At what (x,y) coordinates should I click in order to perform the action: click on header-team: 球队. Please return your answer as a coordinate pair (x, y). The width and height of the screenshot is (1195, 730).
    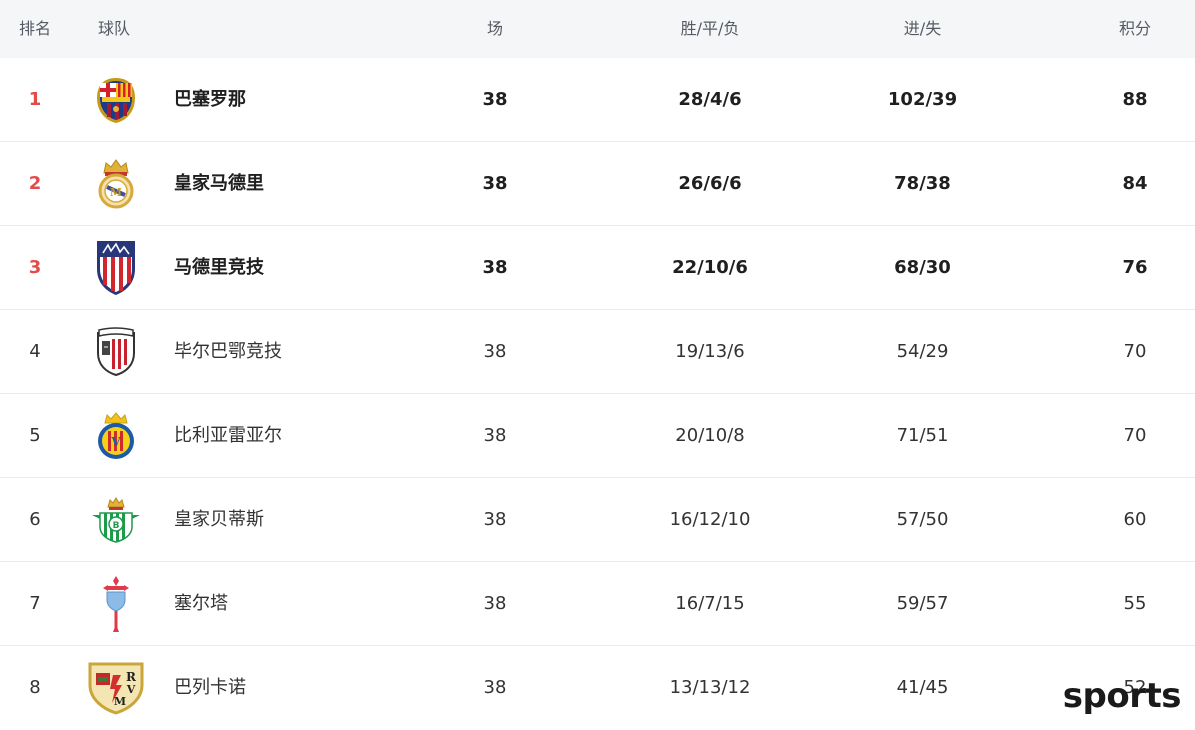
    Looking at the image, I should click on (114, 28).